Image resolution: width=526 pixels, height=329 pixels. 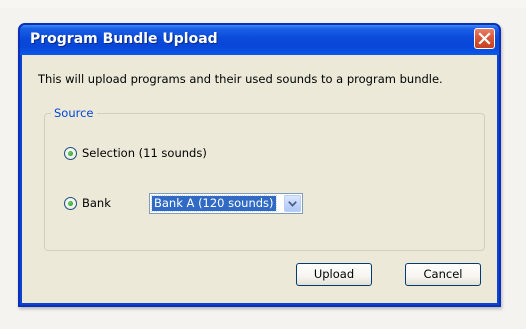 I want to click on radio-selection-label: Selection (11 sounds), so click(x=144, y=153).